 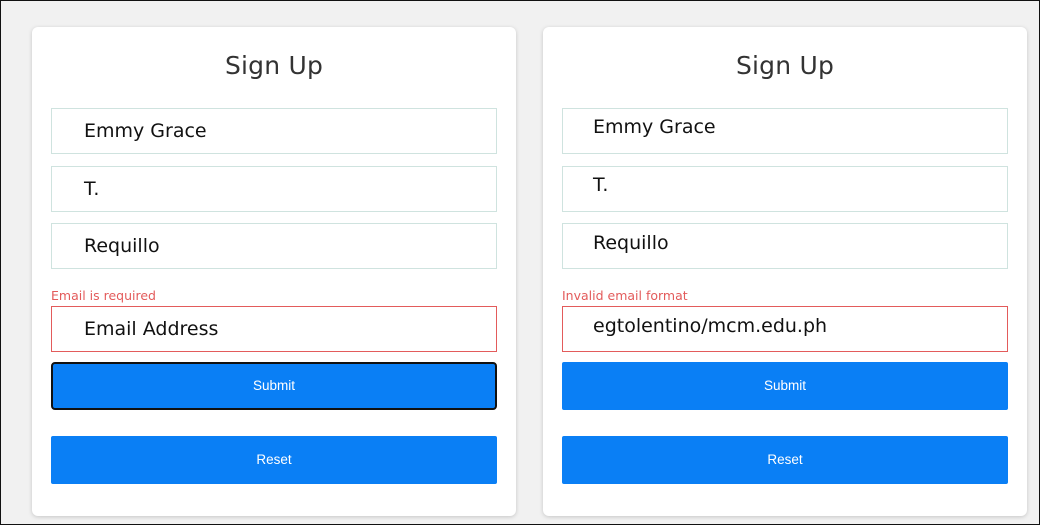 What do you see at coordinates (103, 295) in the screenshot?
I see `email-error-message: Email is required` at bounding box center [103, 295].